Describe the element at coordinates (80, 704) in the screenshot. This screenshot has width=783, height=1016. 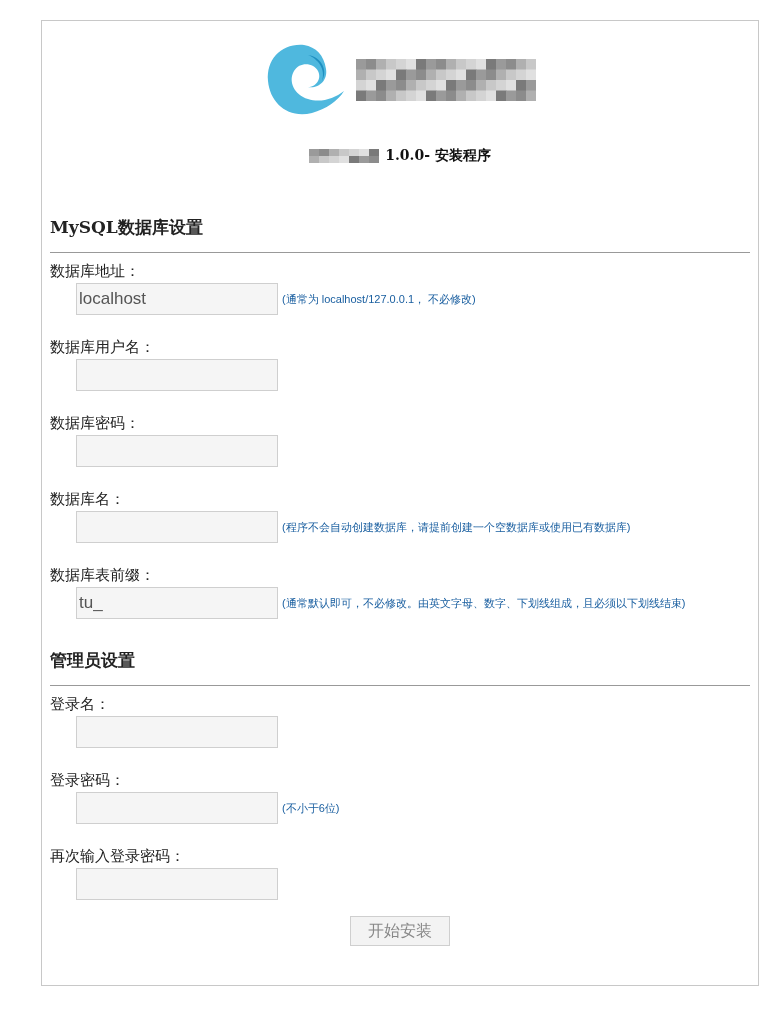
I see `field-label: 登录名：` at that location.